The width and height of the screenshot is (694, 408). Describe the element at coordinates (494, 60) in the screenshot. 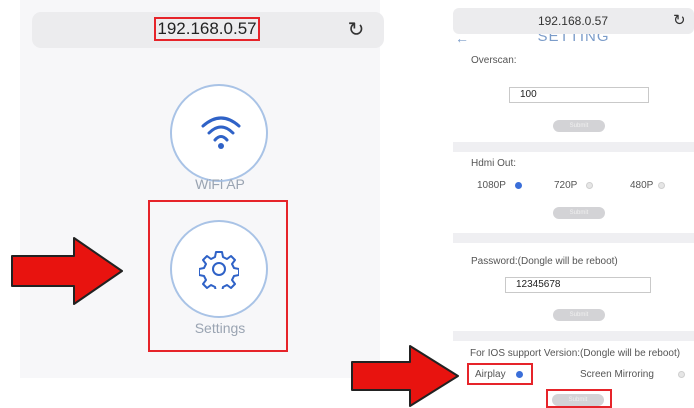

I see `overscan-label: Overscan:` at that location.